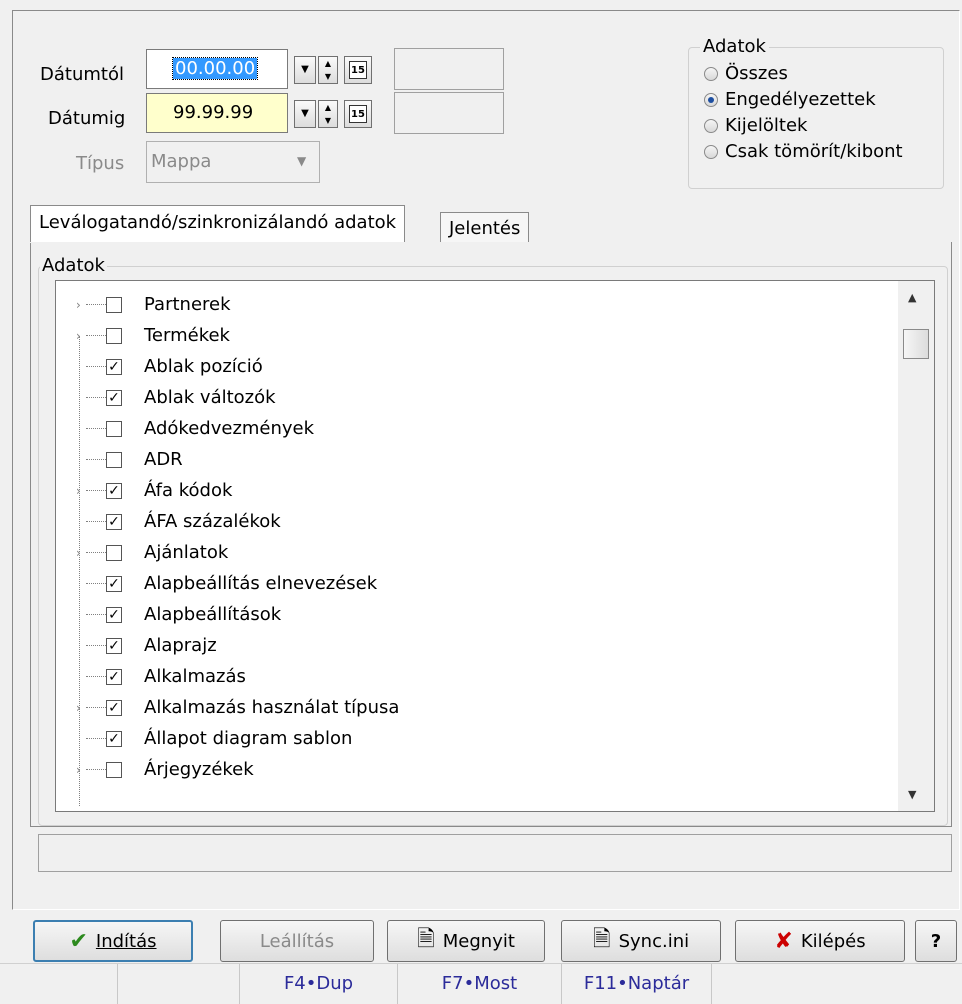  What do you see at coordinates (916, 344) in the screenshot?
I see `scroll-thumb` at bounding box center [916, 344].